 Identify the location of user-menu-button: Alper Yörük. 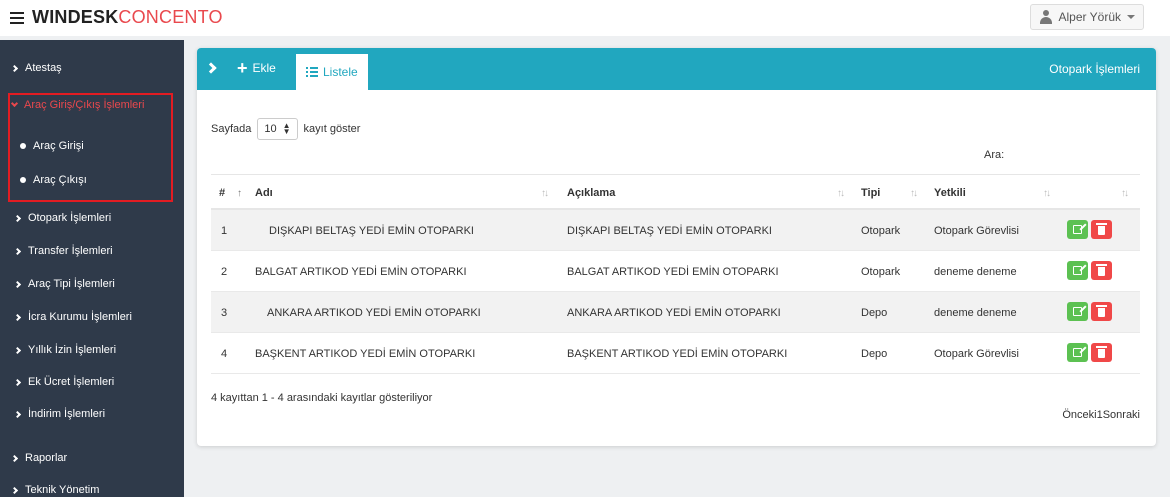
(1086, 17).